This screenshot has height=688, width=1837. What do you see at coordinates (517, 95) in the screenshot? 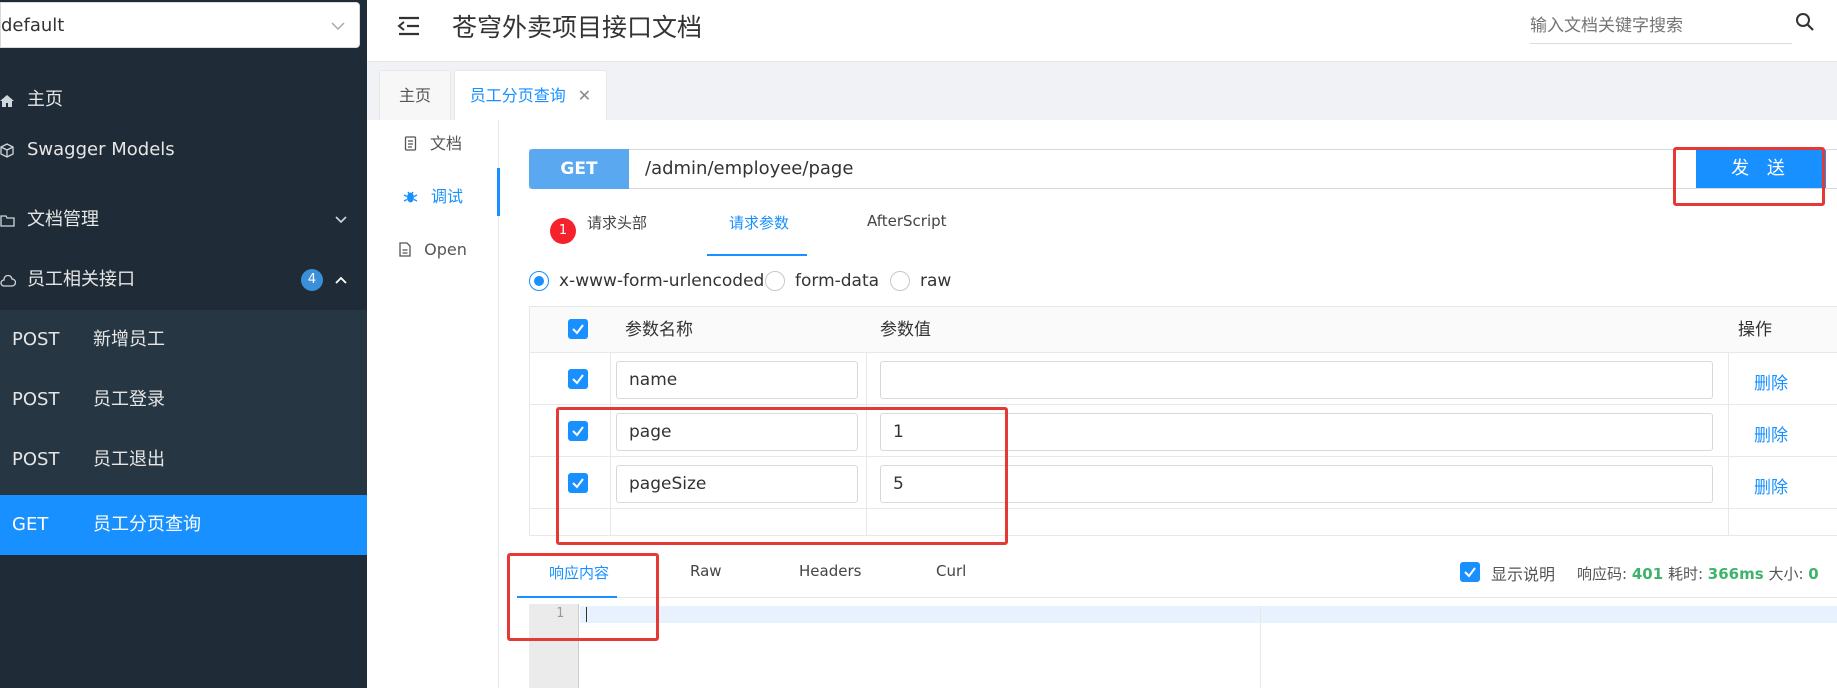
I see `tab-label: 员工分页查询` at bounding box center [517, 95].